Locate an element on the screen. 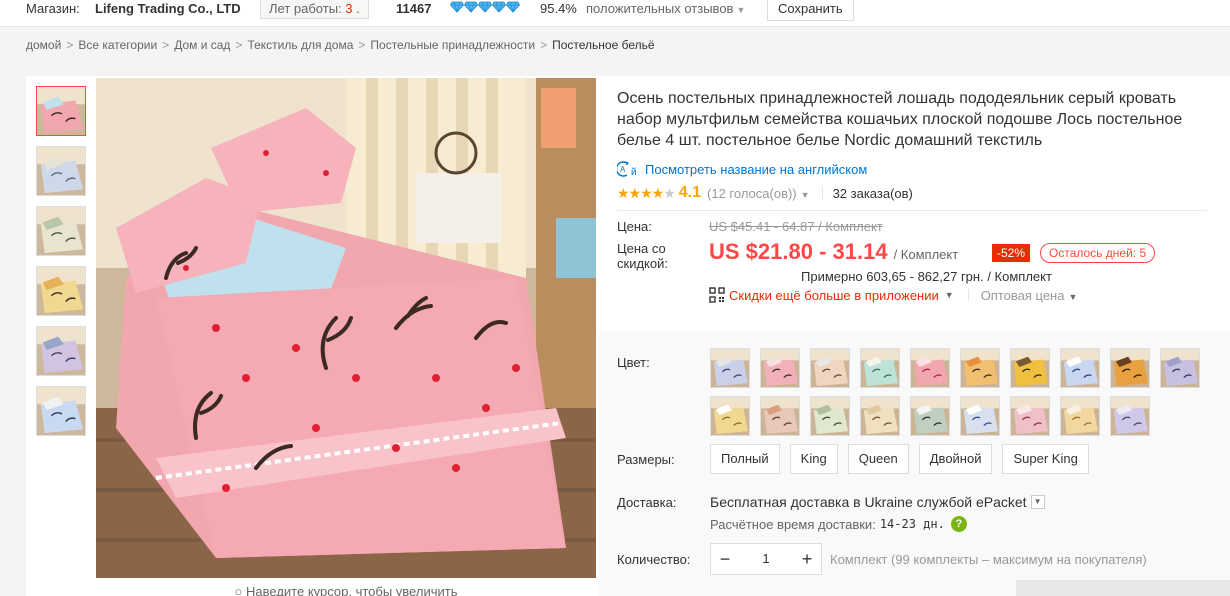  quantity-input: 1 is located at coordinates (766, 559).